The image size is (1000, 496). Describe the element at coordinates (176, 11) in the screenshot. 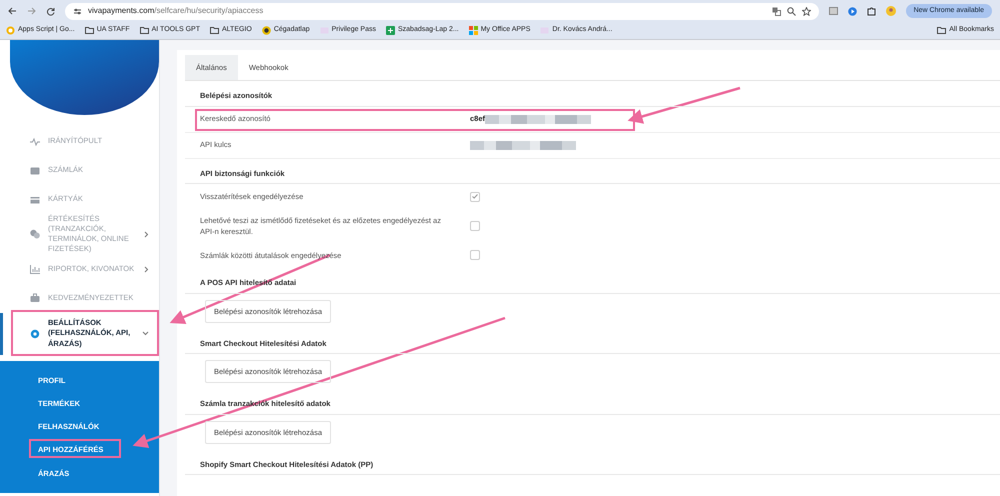

I see `url-text: vivapayments.com/selfcare/hu/security/apiaccess` at that location.